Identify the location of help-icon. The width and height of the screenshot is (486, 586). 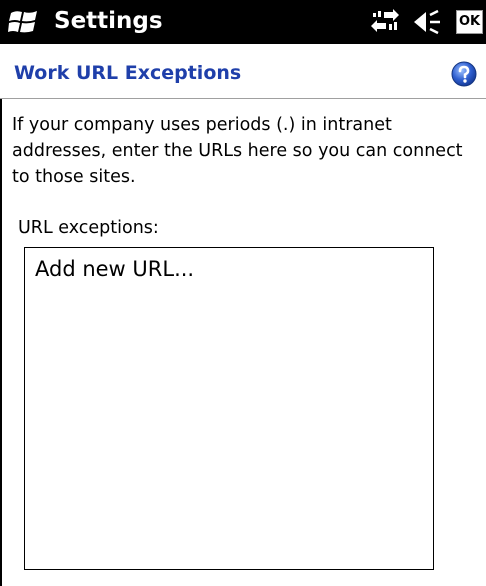
(464, 74).